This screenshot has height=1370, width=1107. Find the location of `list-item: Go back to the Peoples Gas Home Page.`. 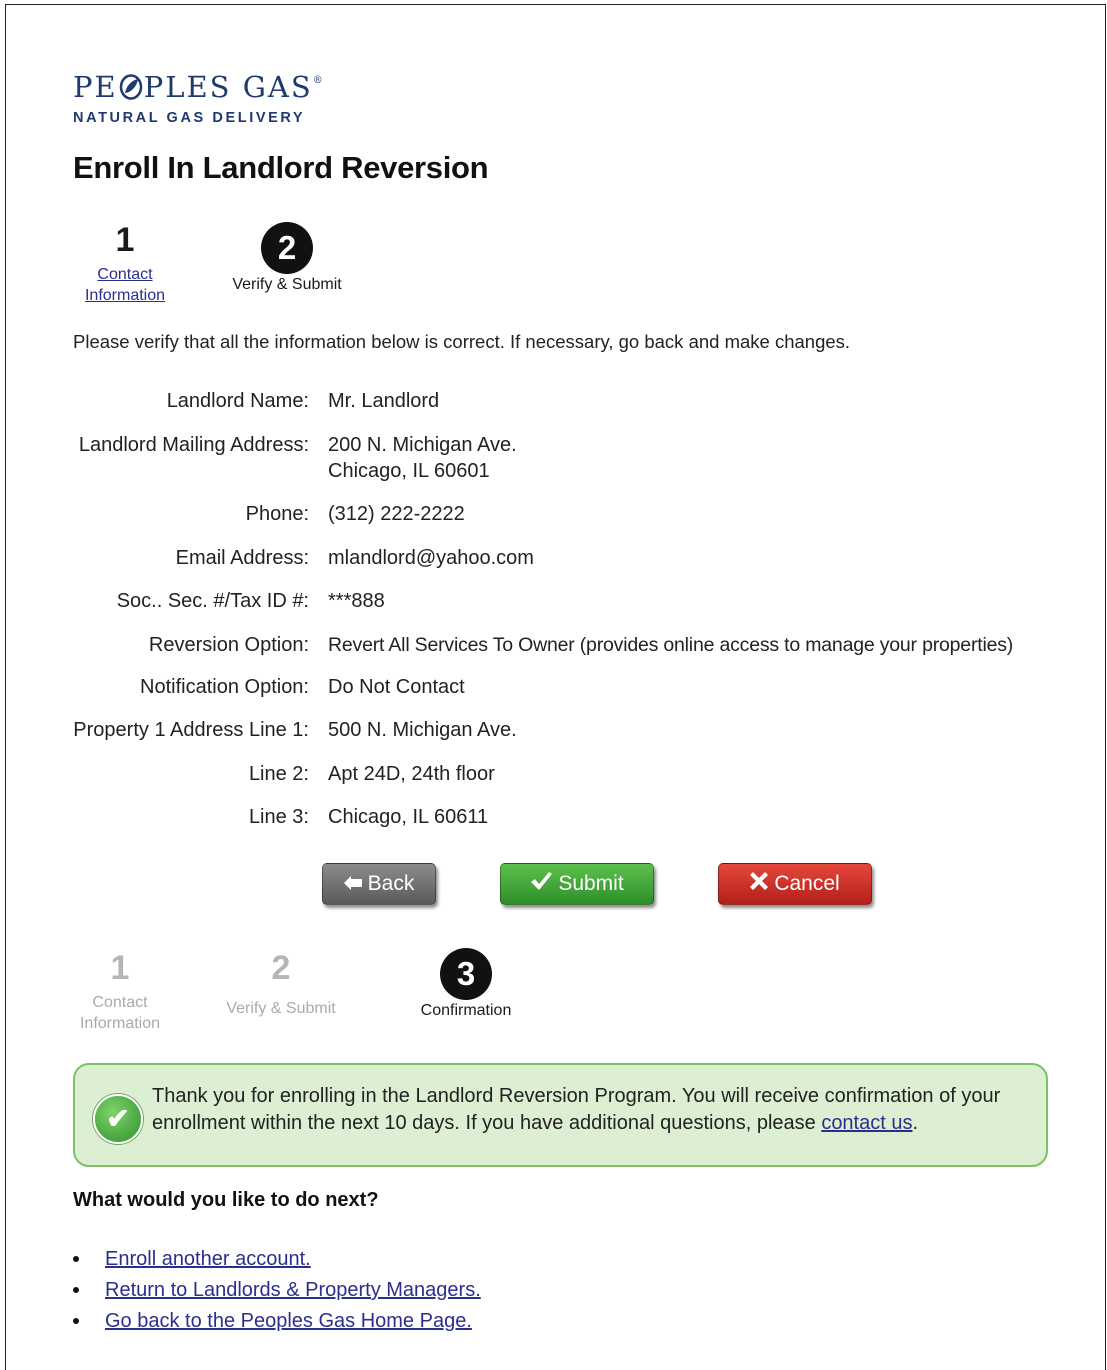

list-item: Go back to the Peoples Gas Home Page. is located at coordinates (277, 1321).